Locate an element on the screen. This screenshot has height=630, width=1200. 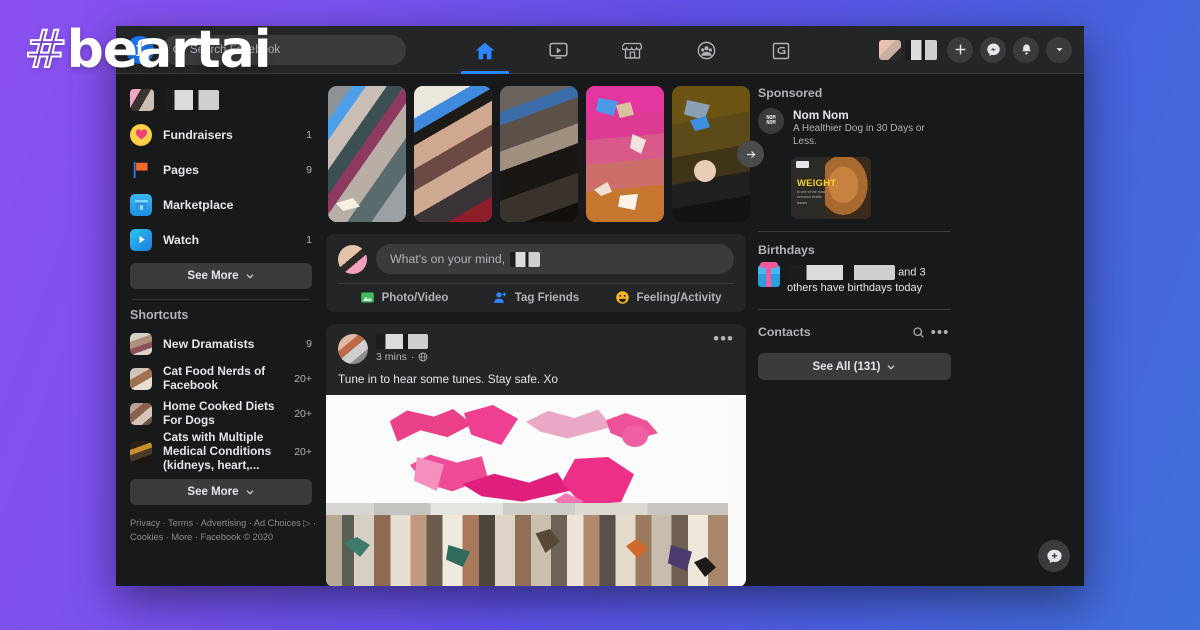
shortcut-label: Cat Food Nerds of Facebook is located at coordinates (214, 377).